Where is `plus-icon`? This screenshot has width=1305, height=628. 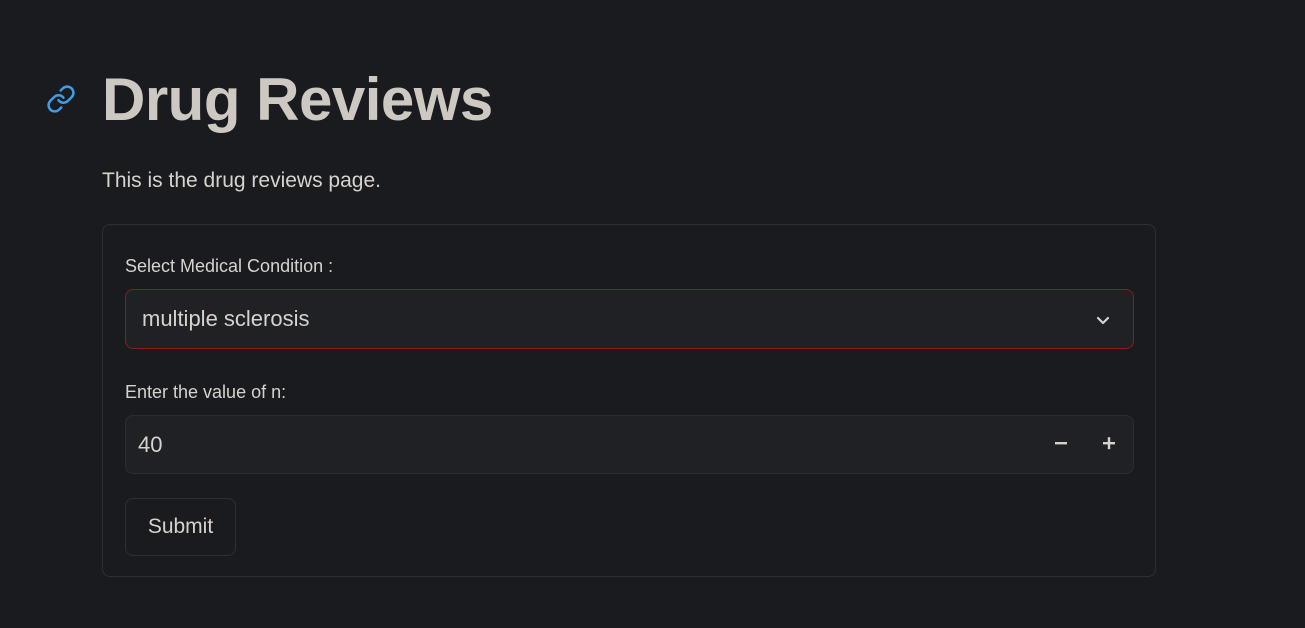 plus-icon is located at coordinates (1109, 444).